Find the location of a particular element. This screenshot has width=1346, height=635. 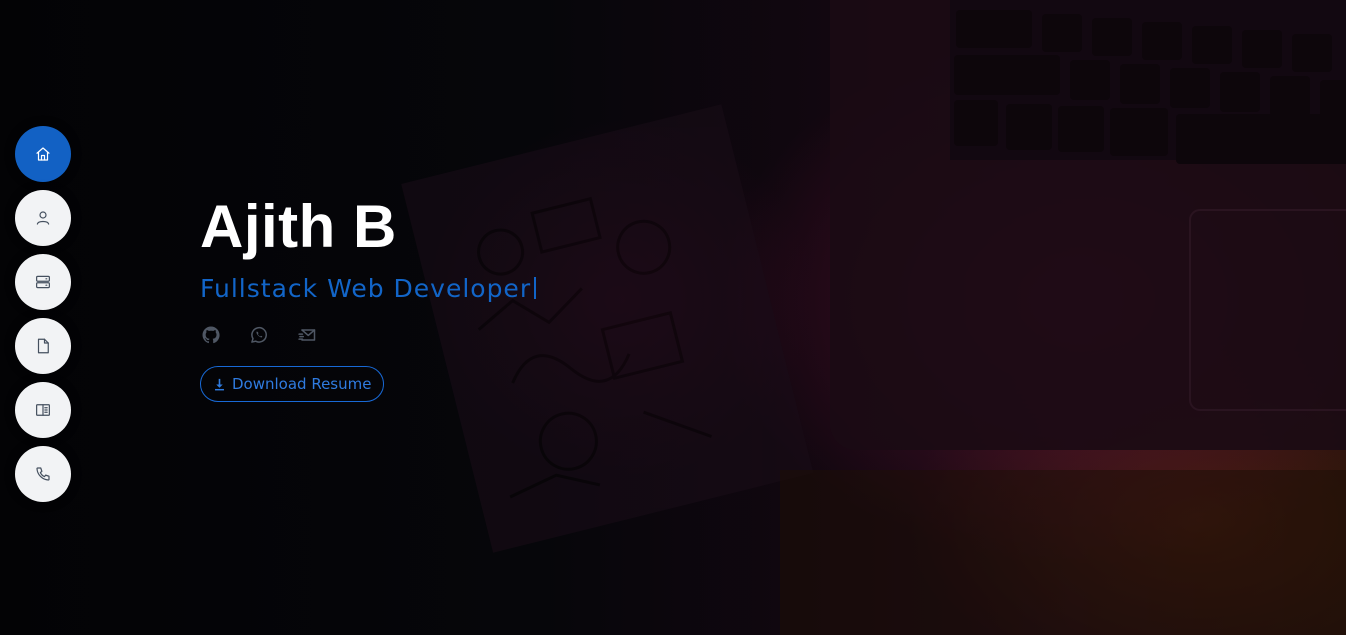

role-line: Fullstack Web Developer is located at coordinates (368, 288).